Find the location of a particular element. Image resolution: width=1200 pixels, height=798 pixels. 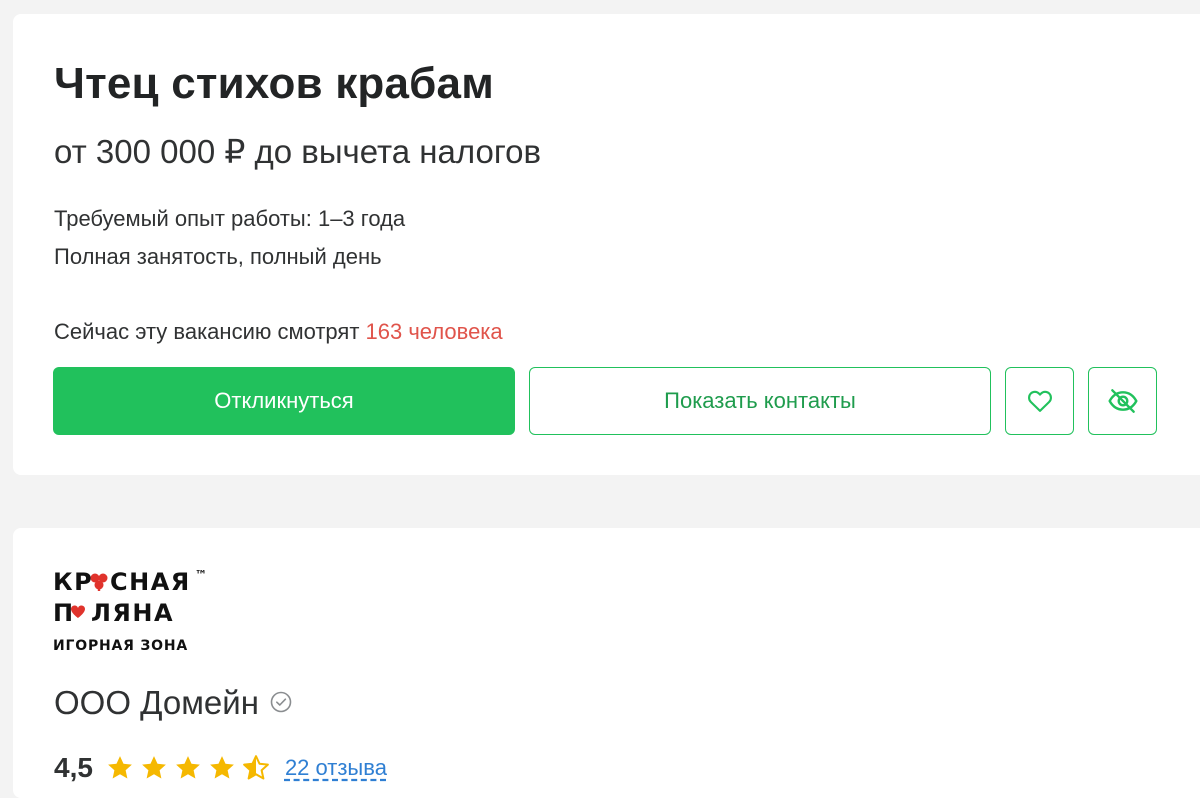

watching-counter: Сейчас эту вакансию смотрят 163 человека is located at coordinates (278, 332).